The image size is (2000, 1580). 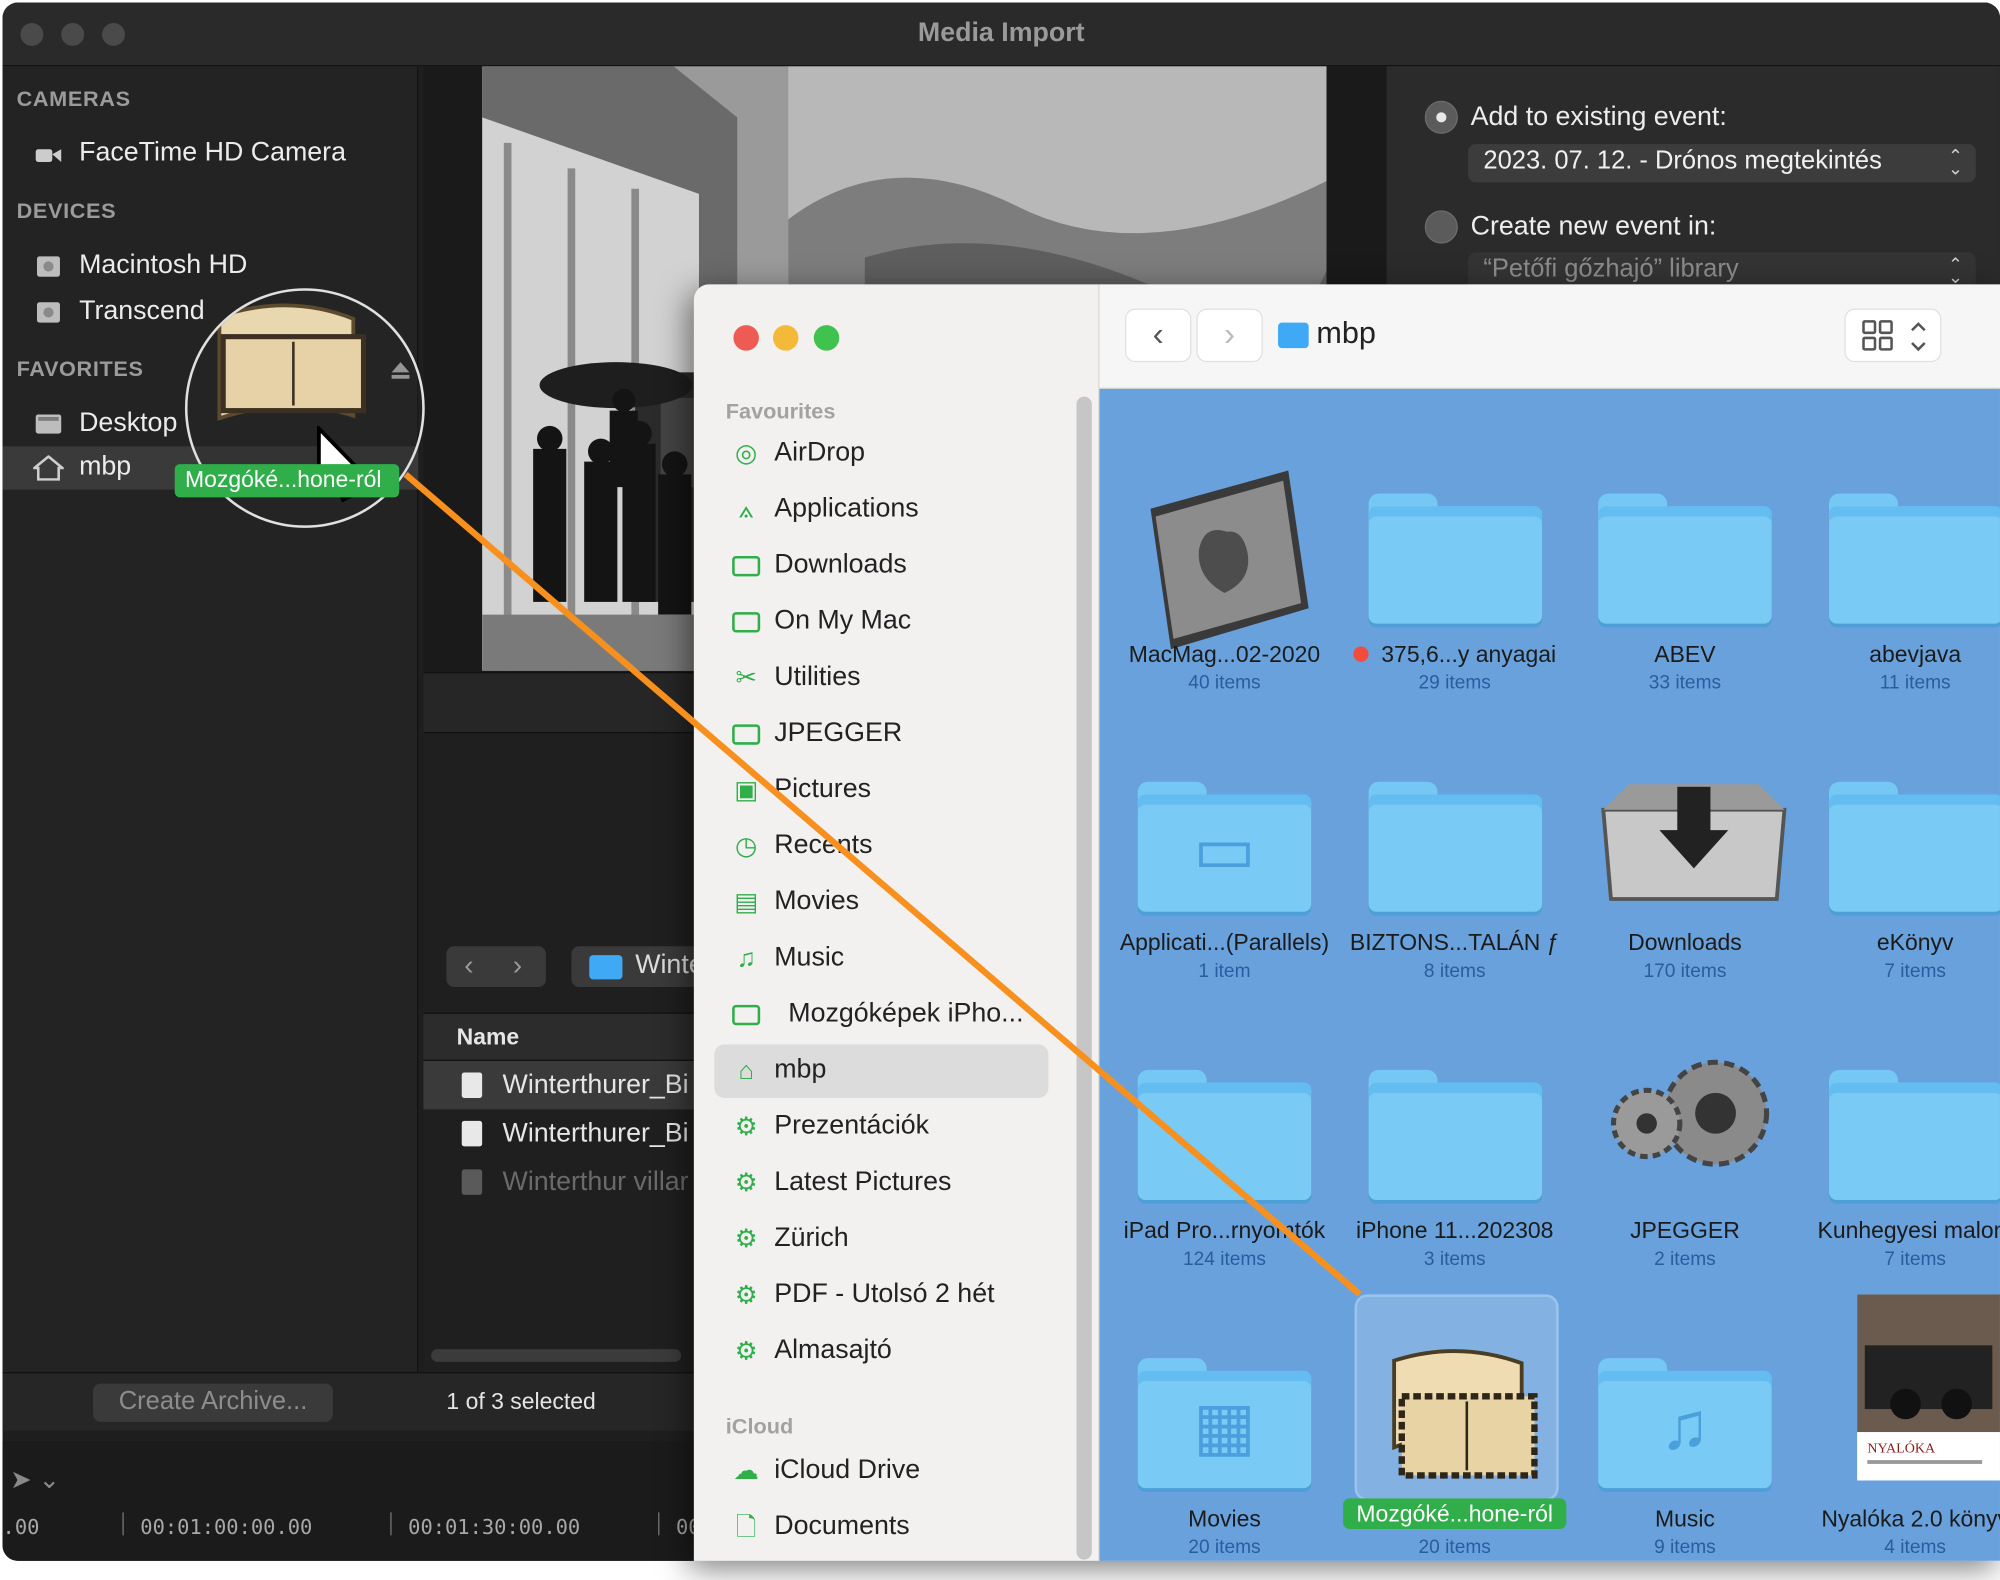 I want to click on sidebar-item-downloads: Downloads, so click(x=881, y=566).